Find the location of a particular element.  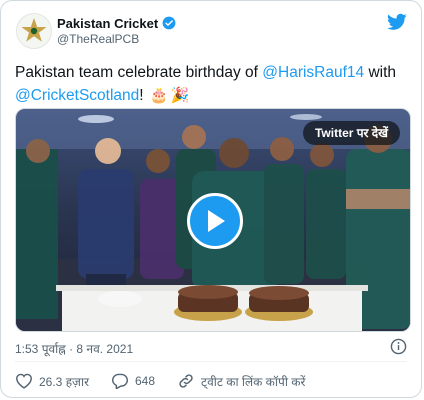

tweet-timestamp: 1:53 पूर्वाह्न · 8 नव. 2021 is located at coordinates (74, 348).